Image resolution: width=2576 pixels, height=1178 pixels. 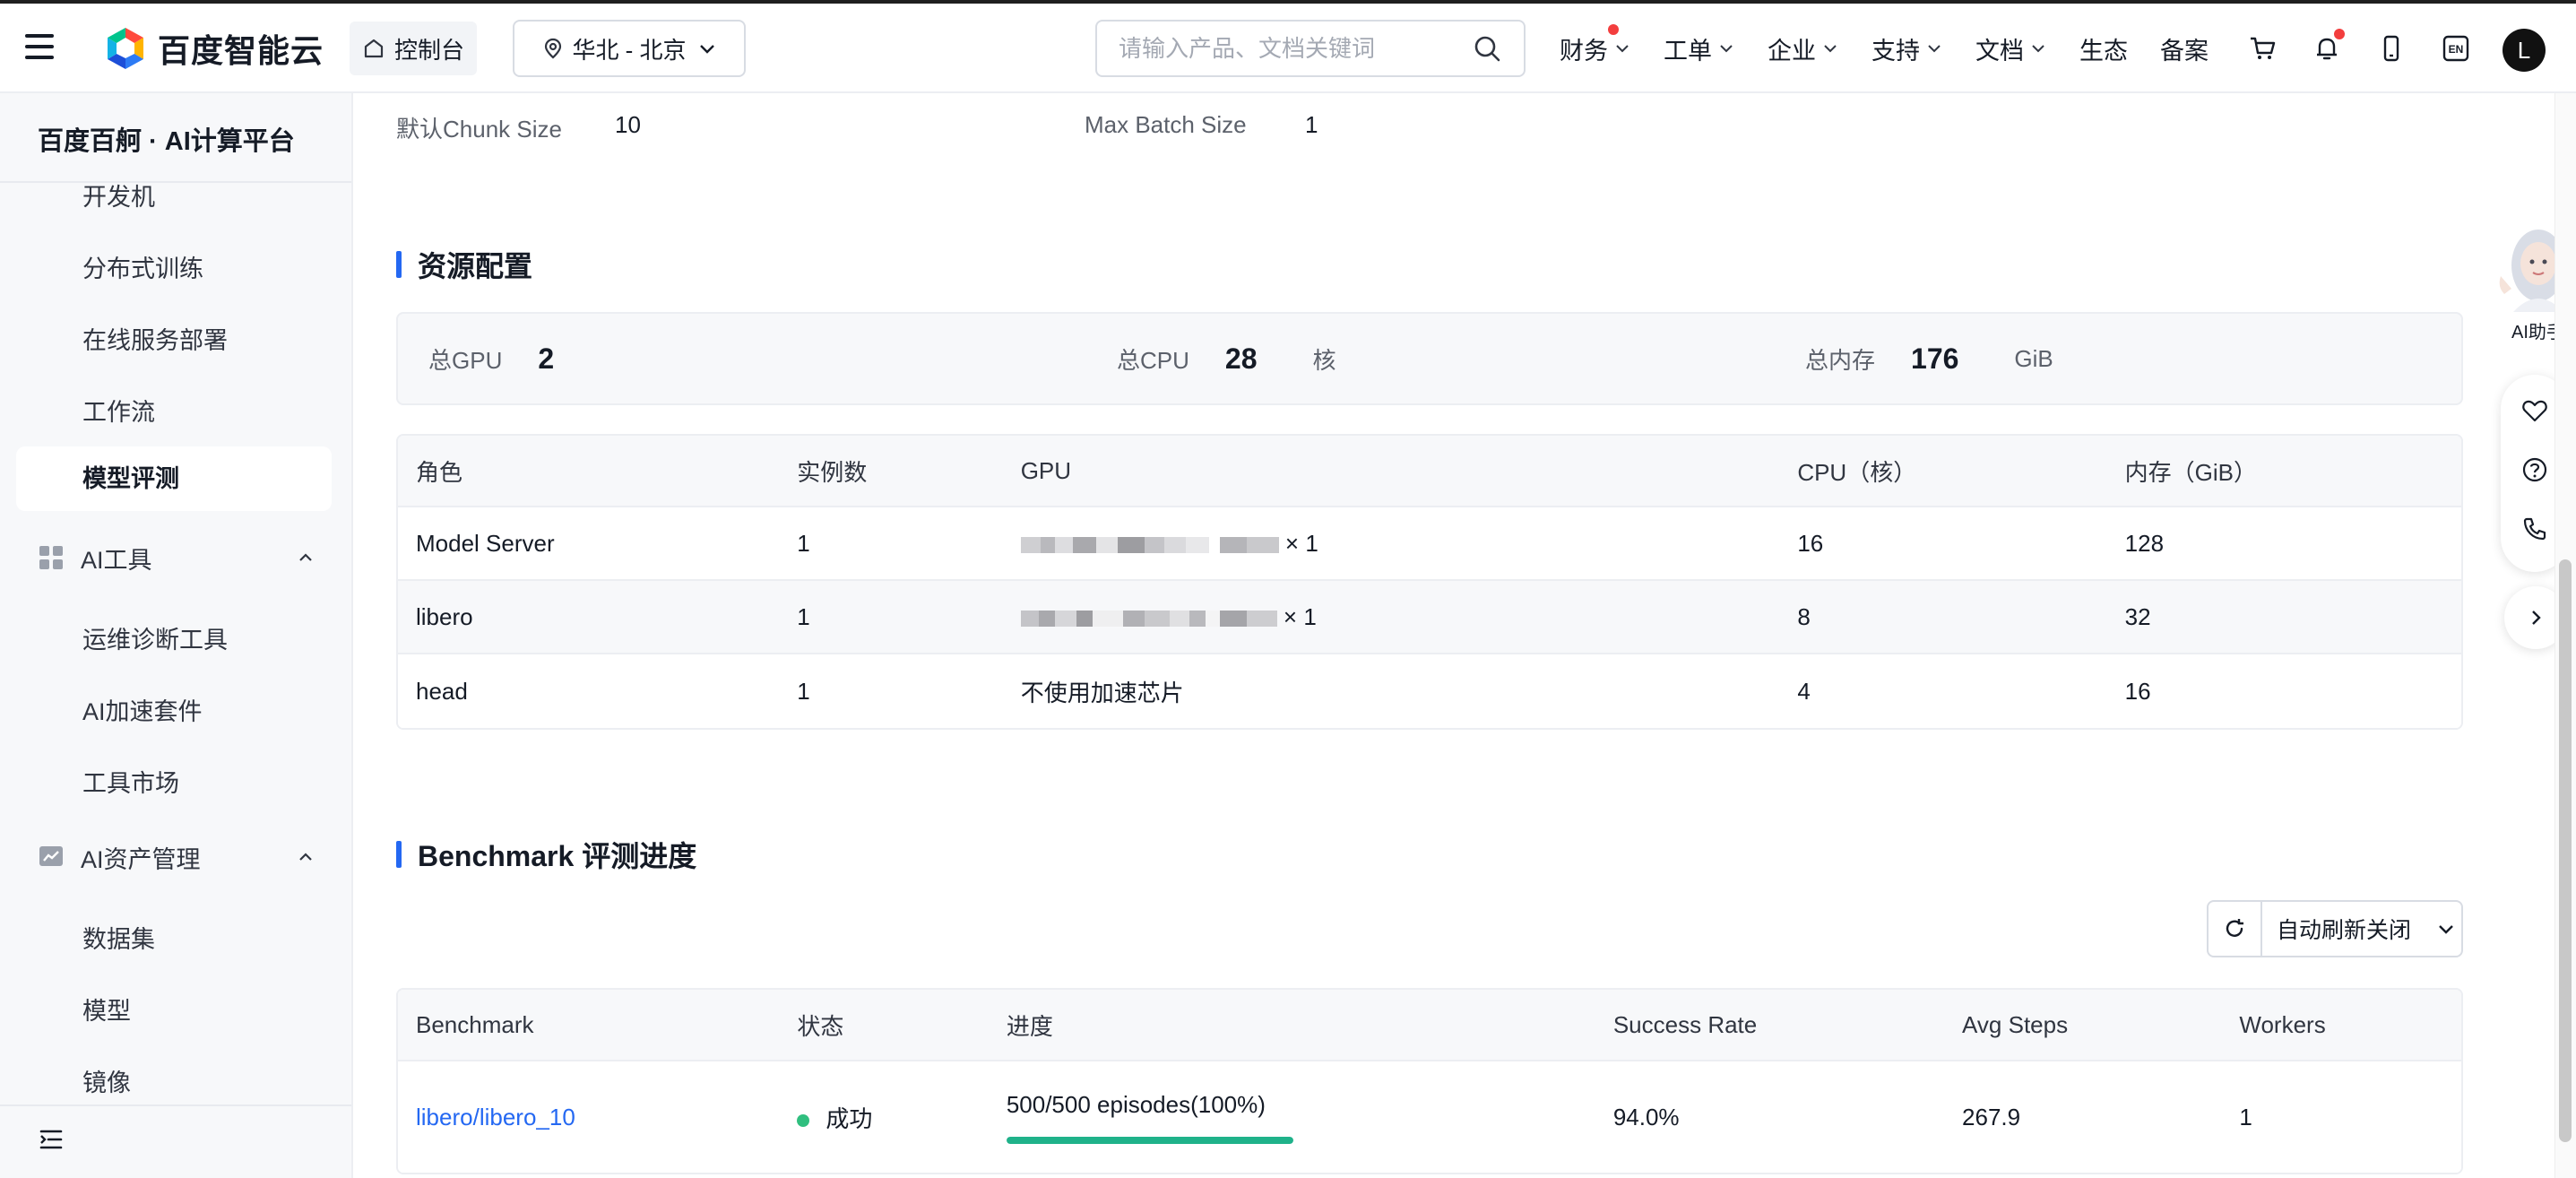 I want to click on refresh-icon, so click(x=2234, y=928).